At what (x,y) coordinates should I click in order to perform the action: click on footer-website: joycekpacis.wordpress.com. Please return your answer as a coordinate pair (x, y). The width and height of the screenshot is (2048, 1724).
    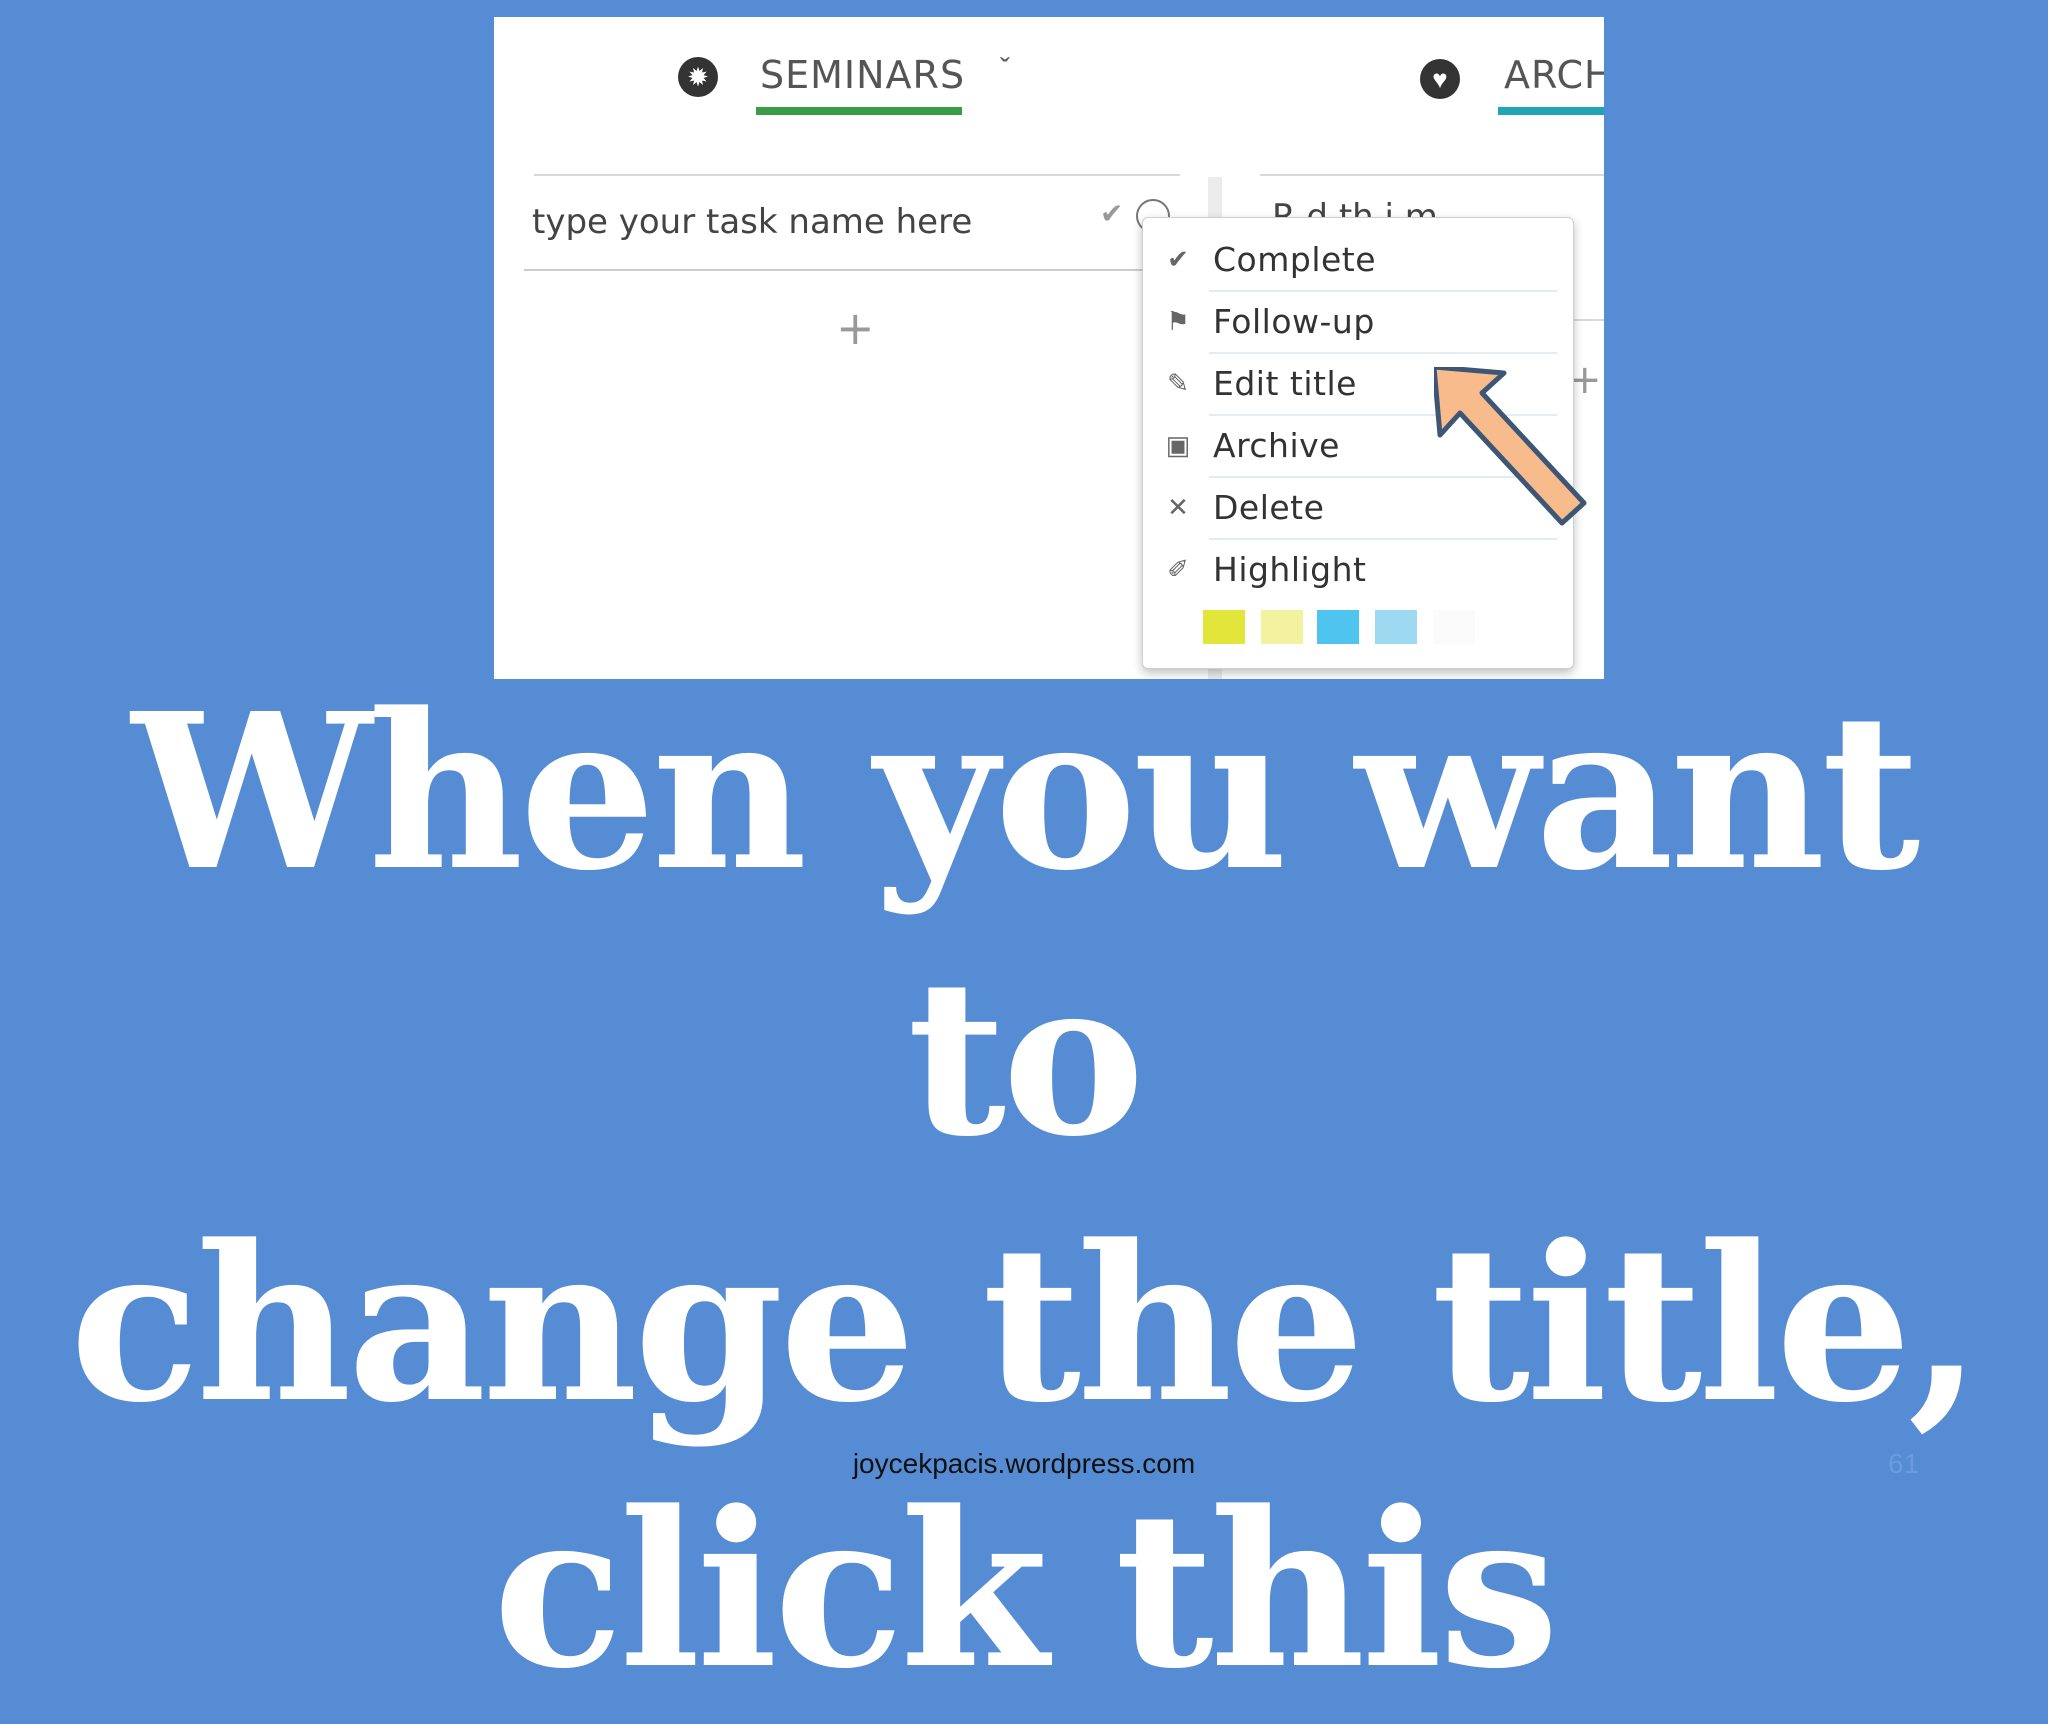
    Looking at the image, I should click on (1024, 1463).